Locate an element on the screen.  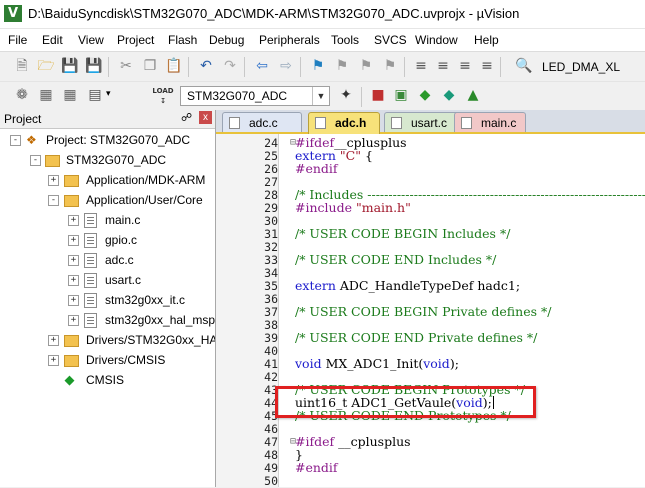
code-token: /* USER CODE END Prototypes */ is located at coordinates (403, 415).